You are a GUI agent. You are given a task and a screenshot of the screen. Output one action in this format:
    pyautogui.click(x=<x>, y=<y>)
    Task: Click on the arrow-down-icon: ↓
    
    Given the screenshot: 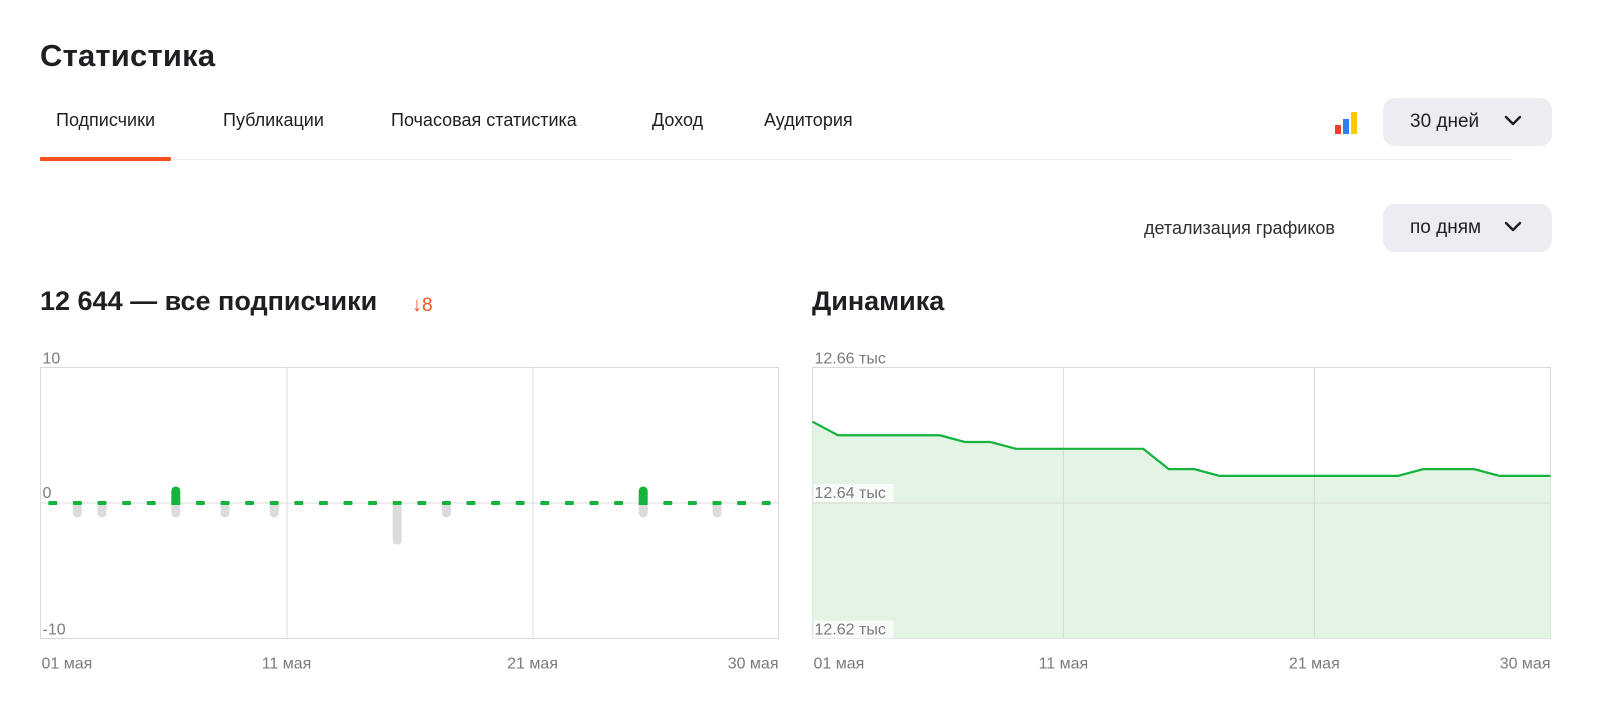 What is the action you would take?
    pyautogui.click(x=417, y=305)
    